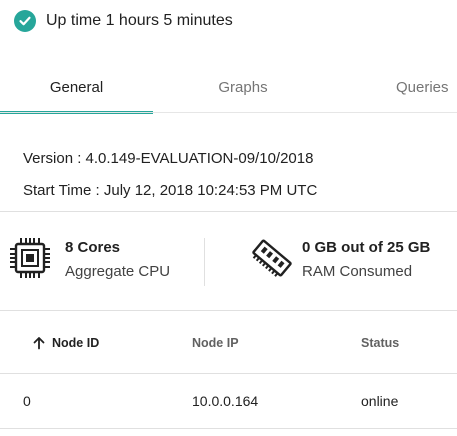 Image resolution: width=457 pixels, height=436 pixels. Describe the element at coordinates (118, 271) in the screenshot. I see `cpu-label: Aggregate CPU` at that location.